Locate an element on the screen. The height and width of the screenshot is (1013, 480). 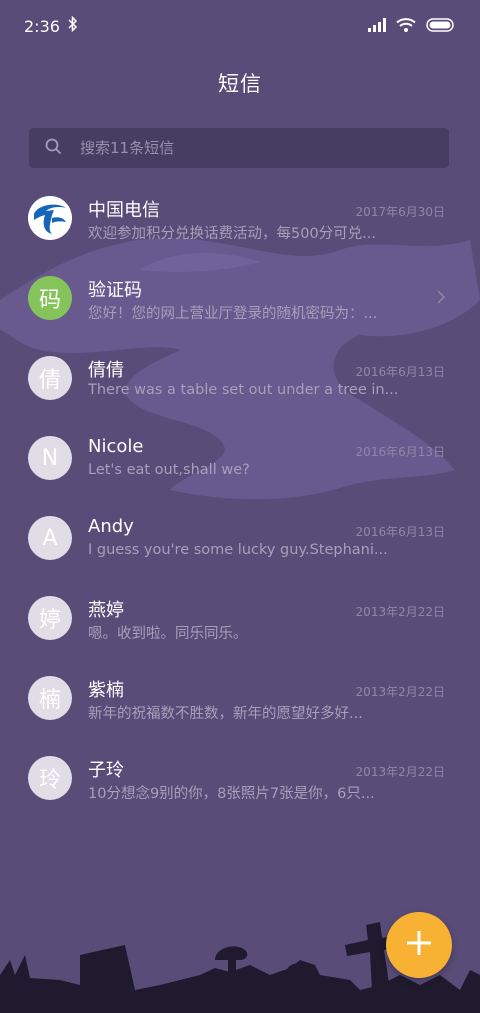
conversation-item: 楠 紫楠 新年的祝福数不胜数，新年的愿望好多好... 2013年2月22日 is located at coordinates (240, 697).